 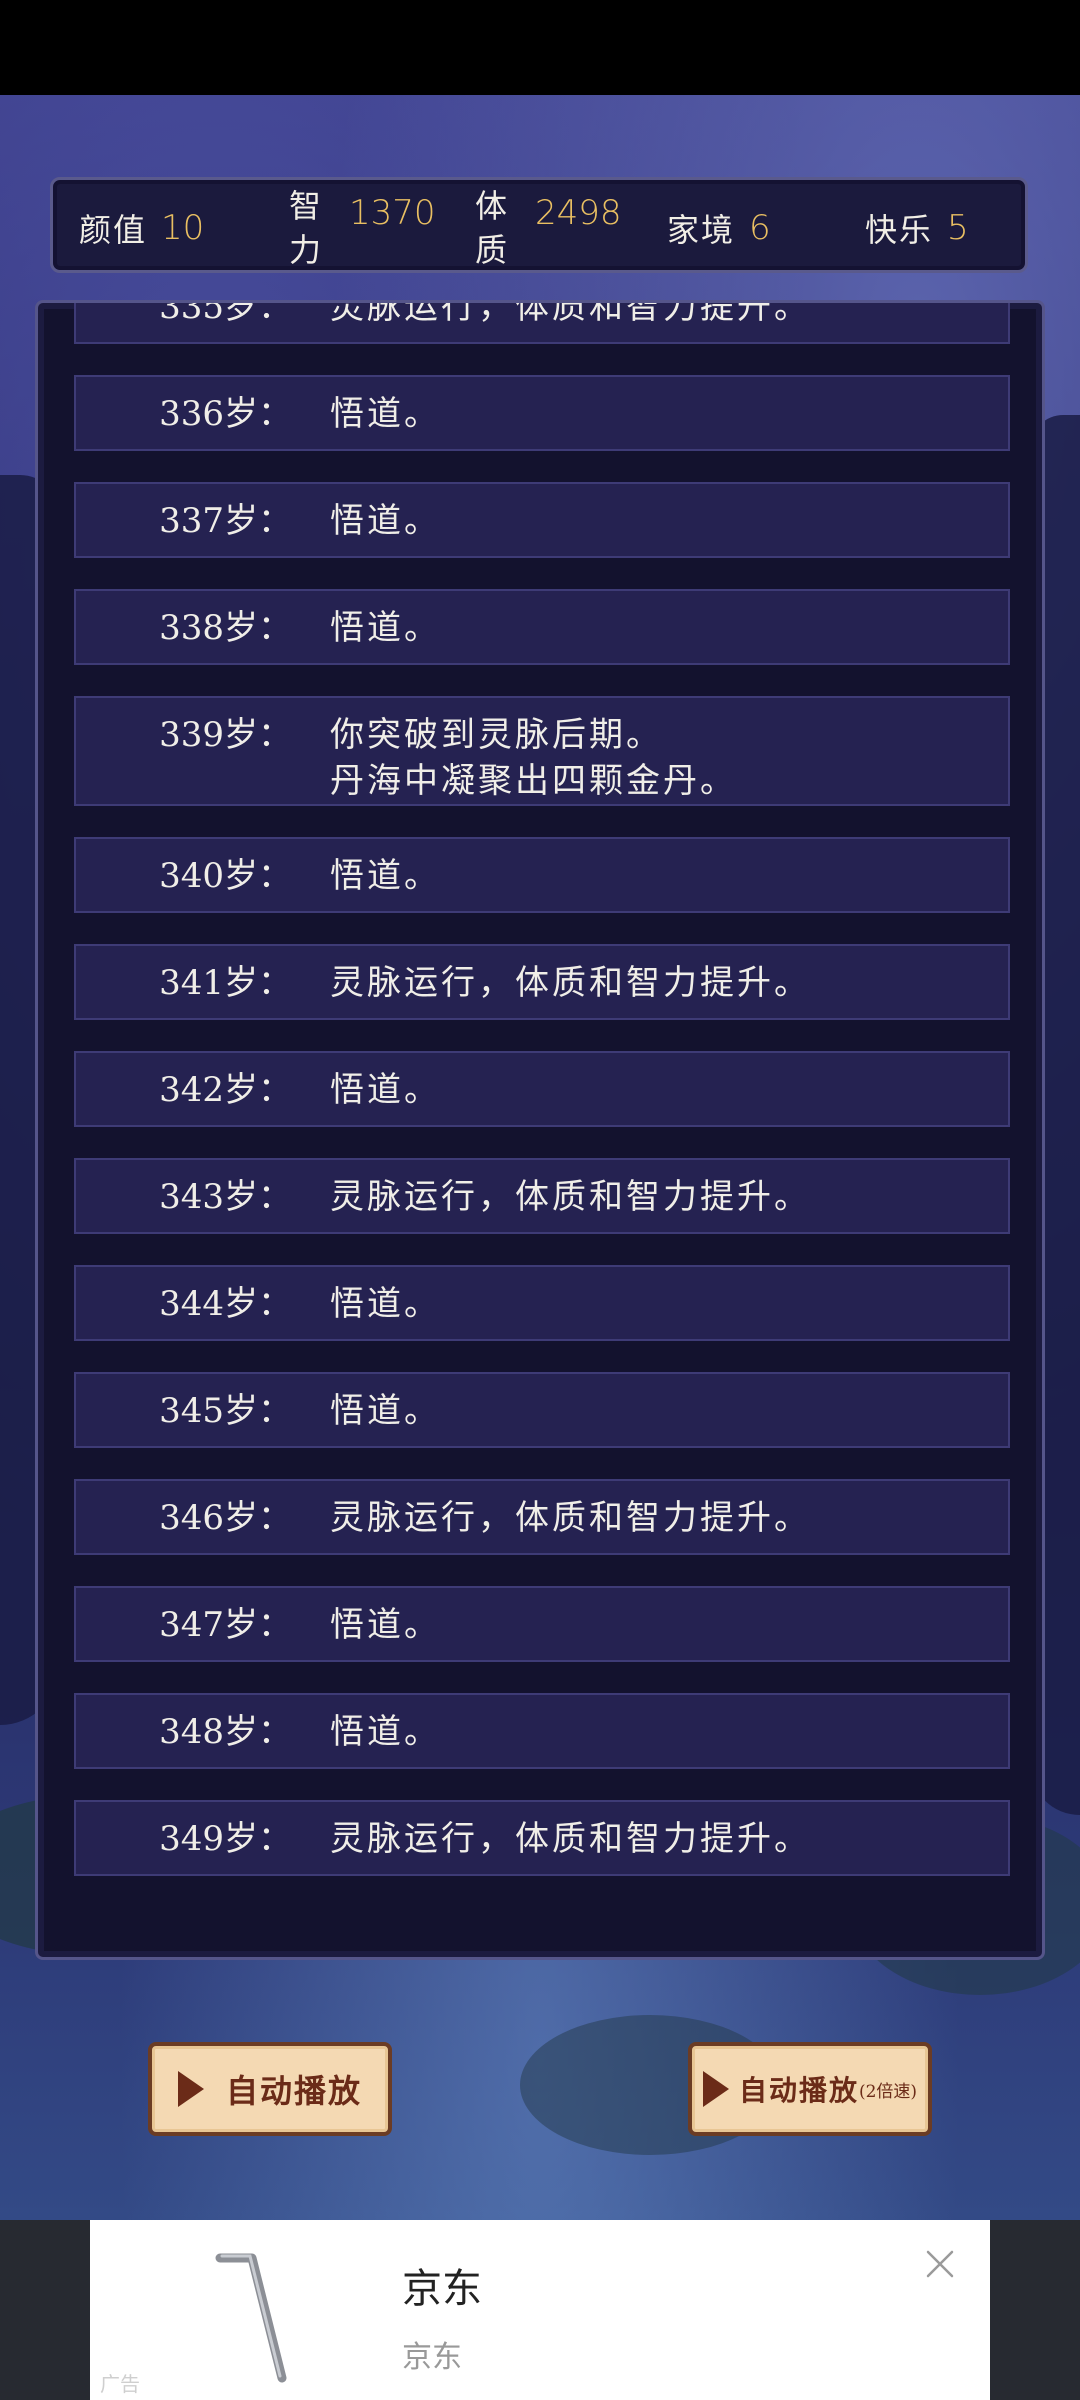 I want to click on log-row: 345岁： 悟道。, so click(x=542, y=1410).